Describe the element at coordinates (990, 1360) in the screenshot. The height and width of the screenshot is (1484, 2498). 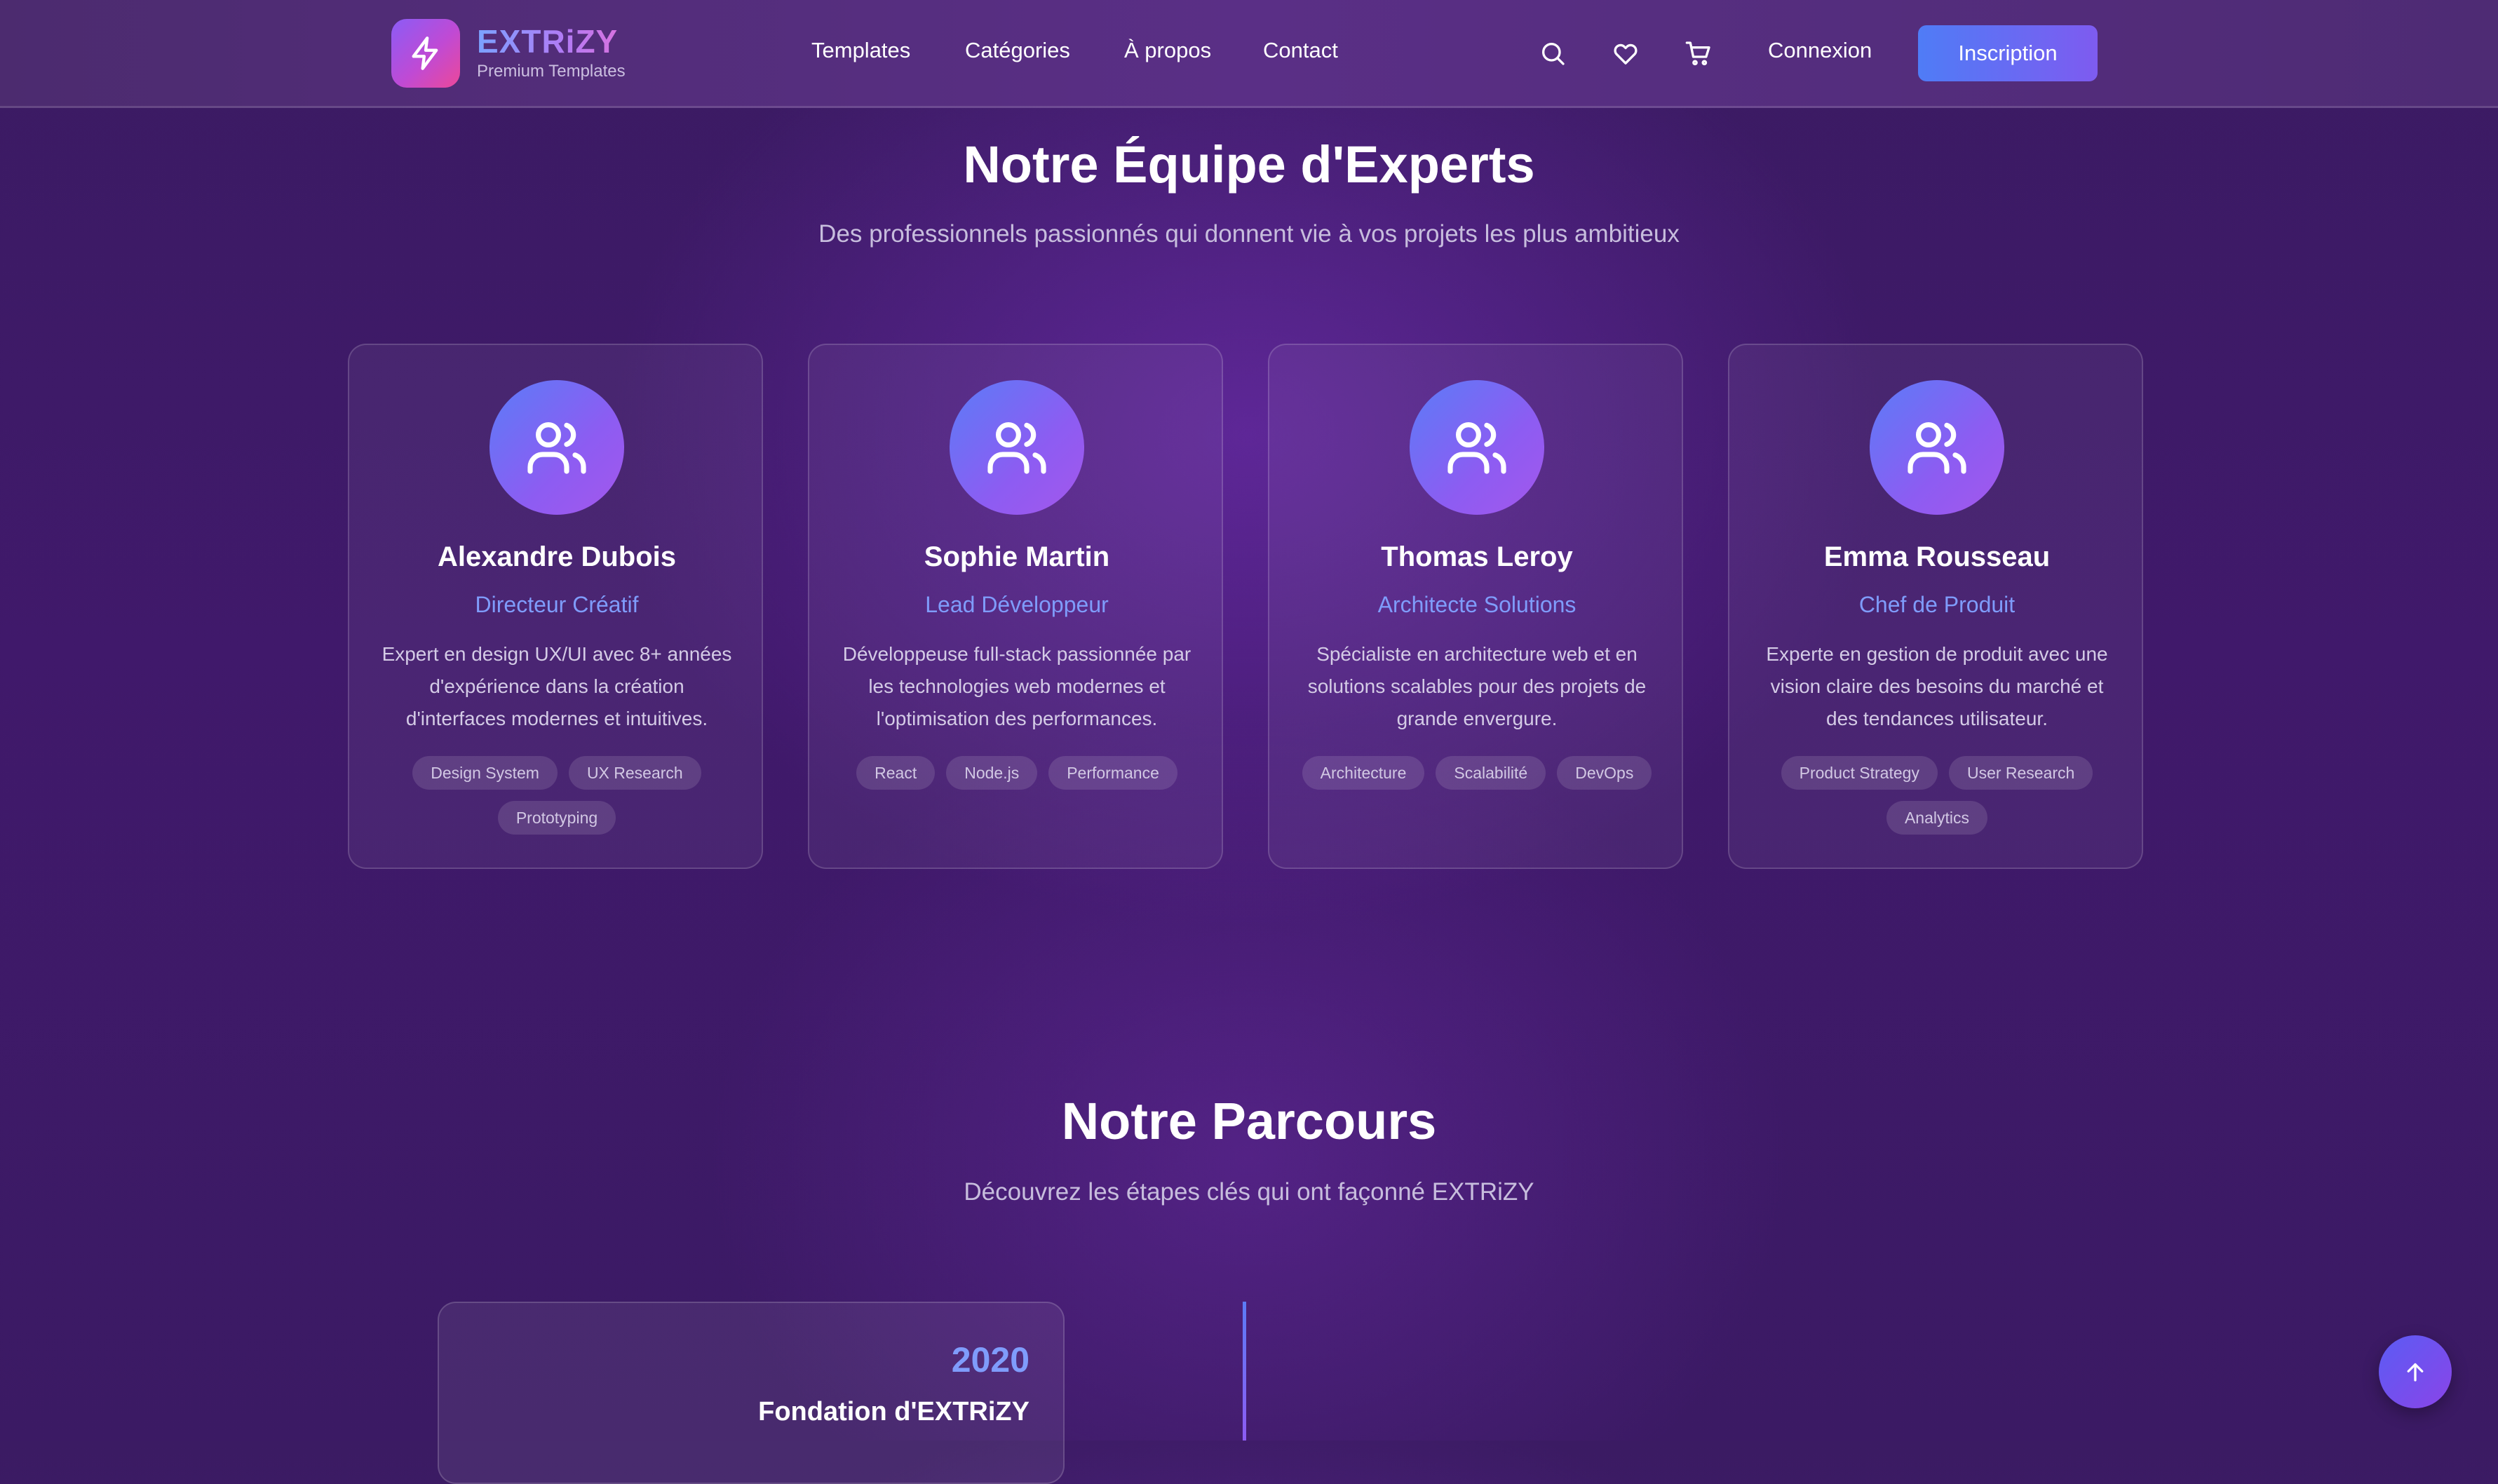
I see `milestone-year: 2020` at that location.